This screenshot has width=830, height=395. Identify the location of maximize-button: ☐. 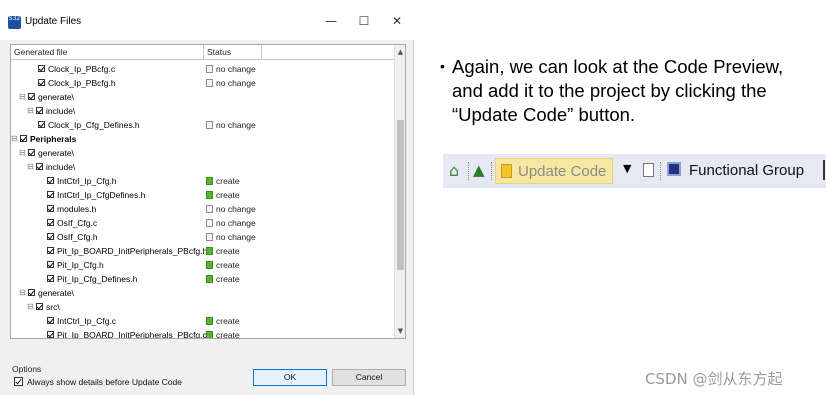
(364, 21).